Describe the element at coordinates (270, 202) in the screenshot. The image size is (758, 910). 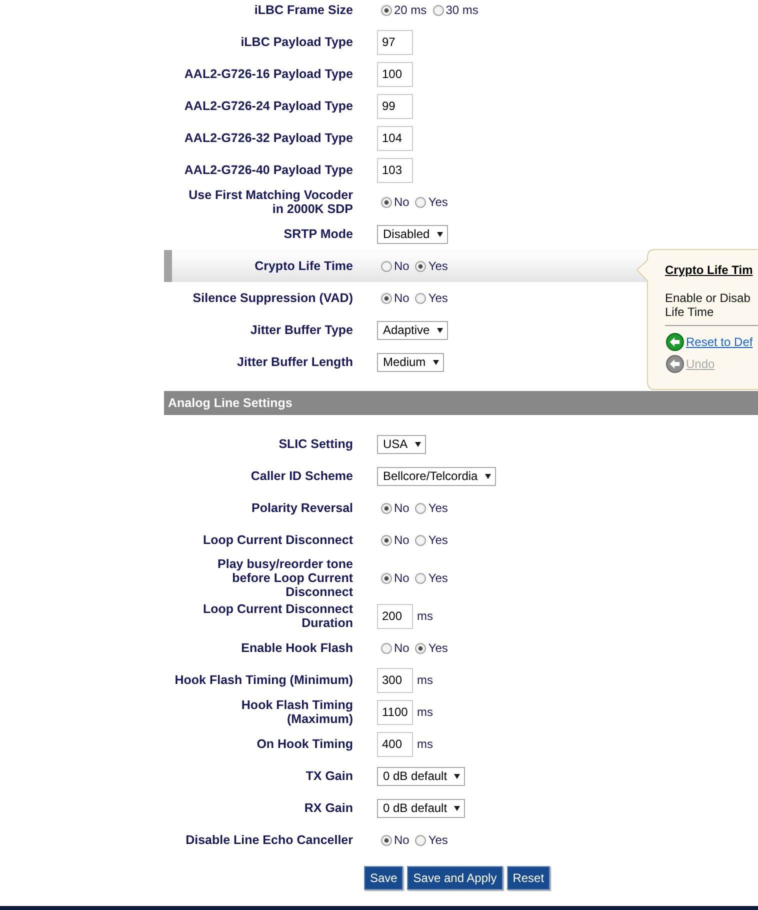
I see `field-label: Use First Matching Vocoder in 2000K SDP` at that location.